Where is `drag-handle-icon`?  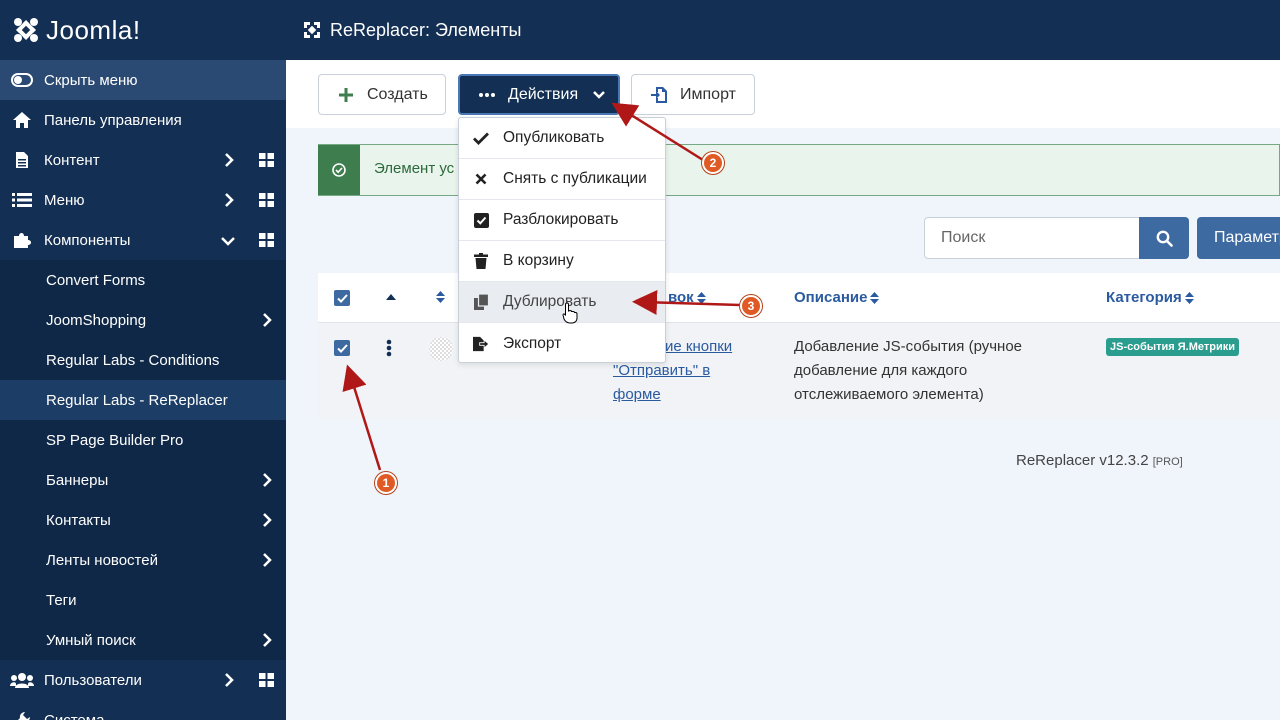 drag-handle-icon is located at coordinates (389, 348).